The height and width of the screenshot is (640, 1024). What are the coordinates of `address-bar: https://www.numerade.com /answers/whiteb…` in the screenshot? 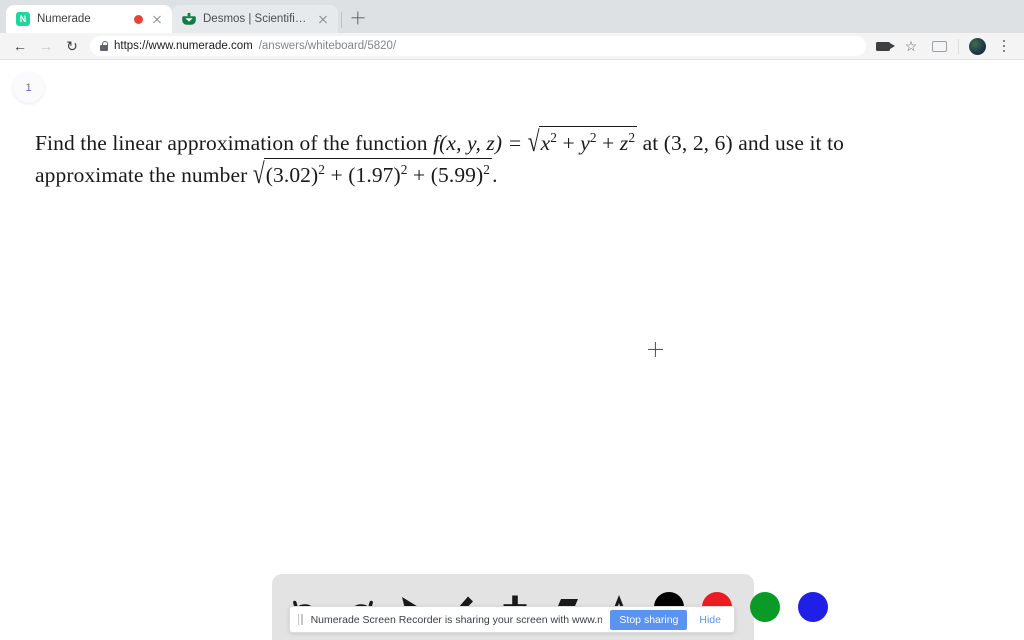 It's located at (478, 46).